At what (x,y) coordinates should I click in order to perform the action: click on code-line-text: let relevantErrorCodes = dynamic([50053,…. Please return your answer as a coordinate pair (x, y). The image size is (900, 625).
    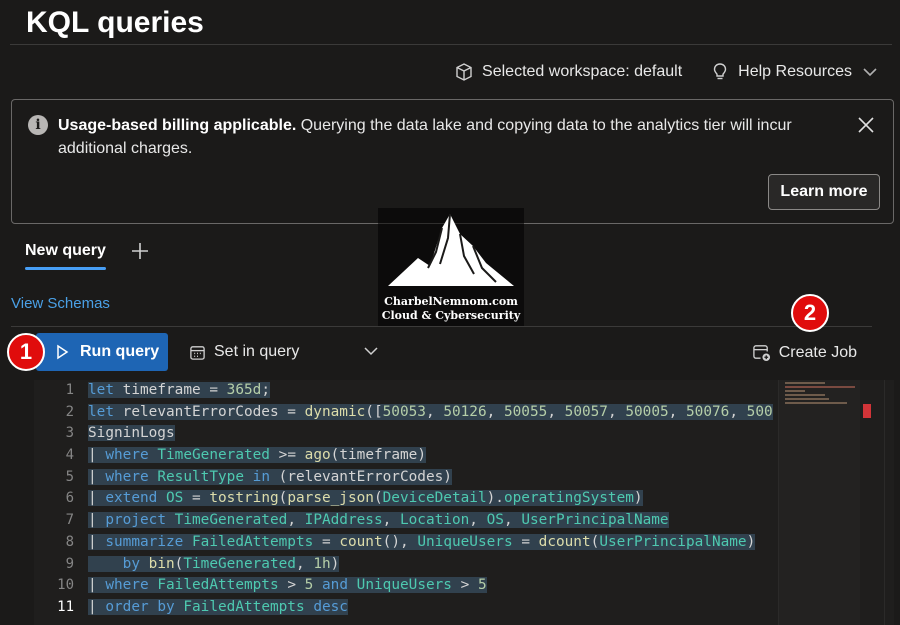
    Looking at the image, I should click on (430, 411).